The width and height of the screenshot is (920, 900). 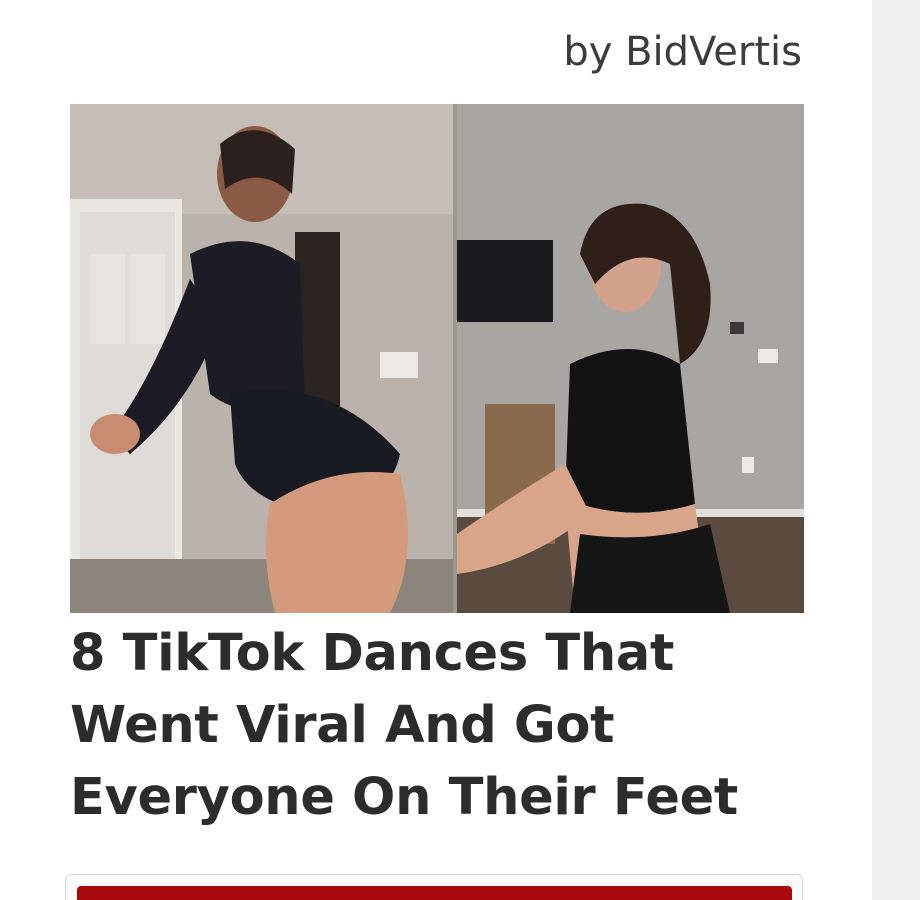 I want to click on sponsor-byline: by BidVertis, so click(x=682, y=52).